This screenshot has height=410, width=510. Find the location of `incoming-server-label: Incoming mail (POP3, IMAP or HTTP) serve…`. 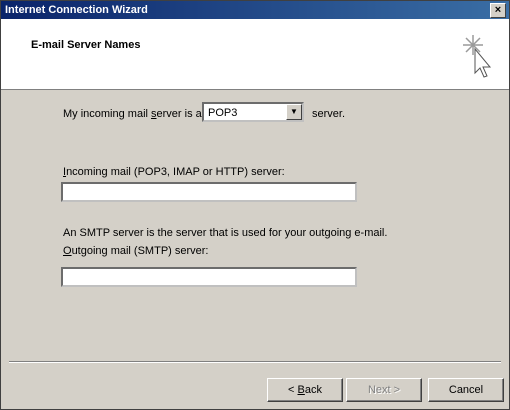

incoming-server-label: Incoming mail (POP3, IMAP or HTTP) serve… is located at coordinates (174, 172).